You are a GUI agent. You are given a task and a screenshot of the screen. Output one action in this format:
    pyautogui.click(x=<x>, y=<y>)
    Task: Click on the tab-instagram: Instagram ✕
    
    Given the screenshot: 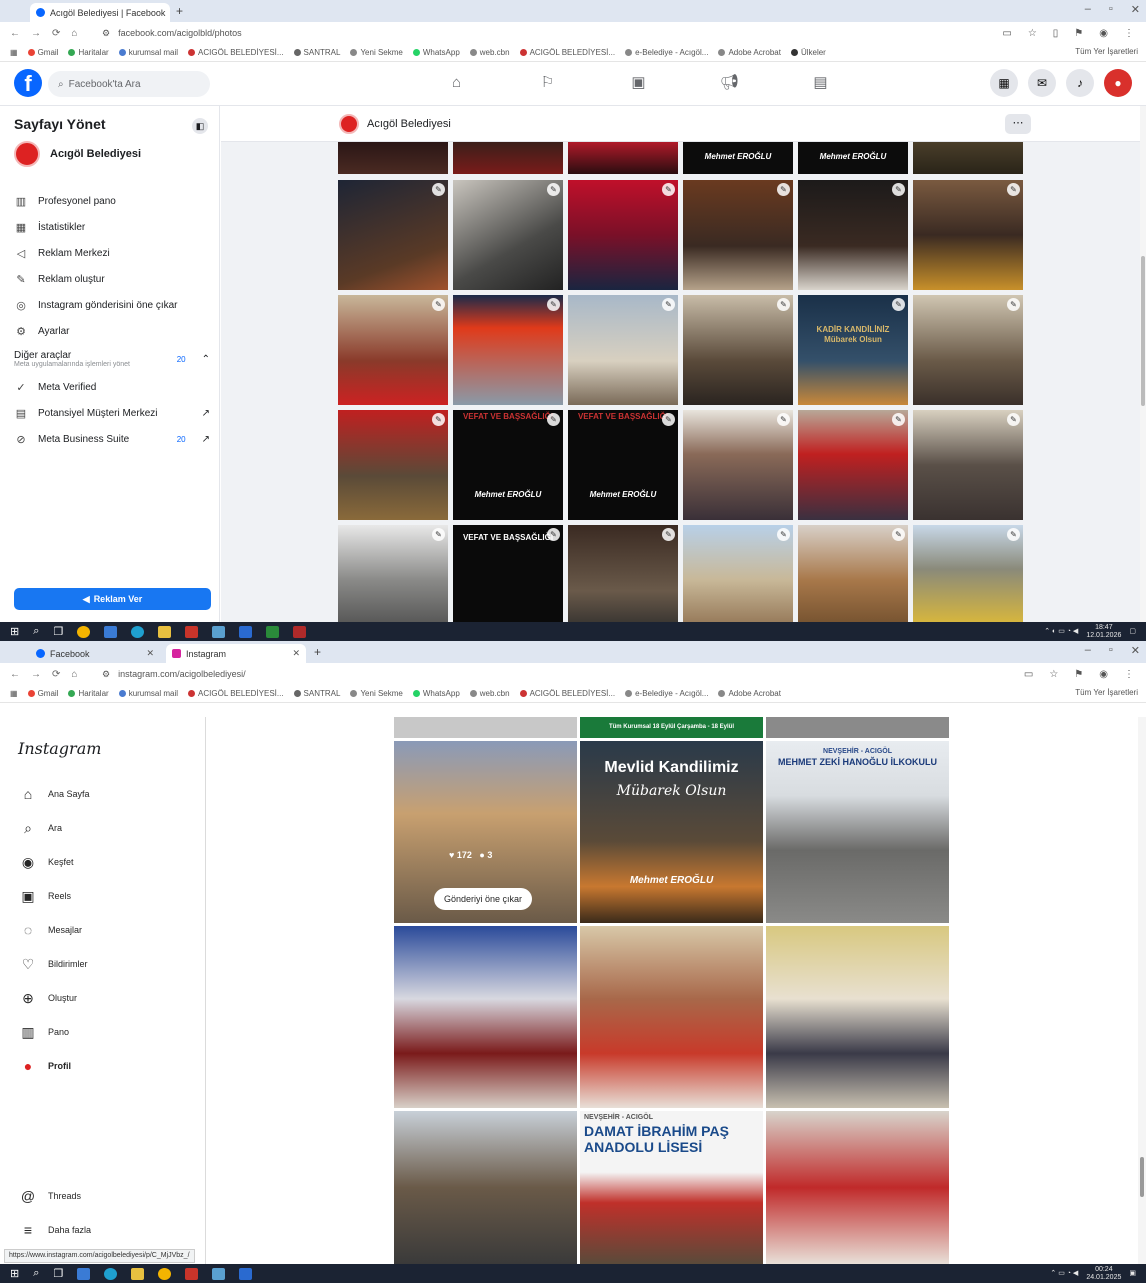 What is the action you would take?
    pyautogui.click(x=236, y=653)
    